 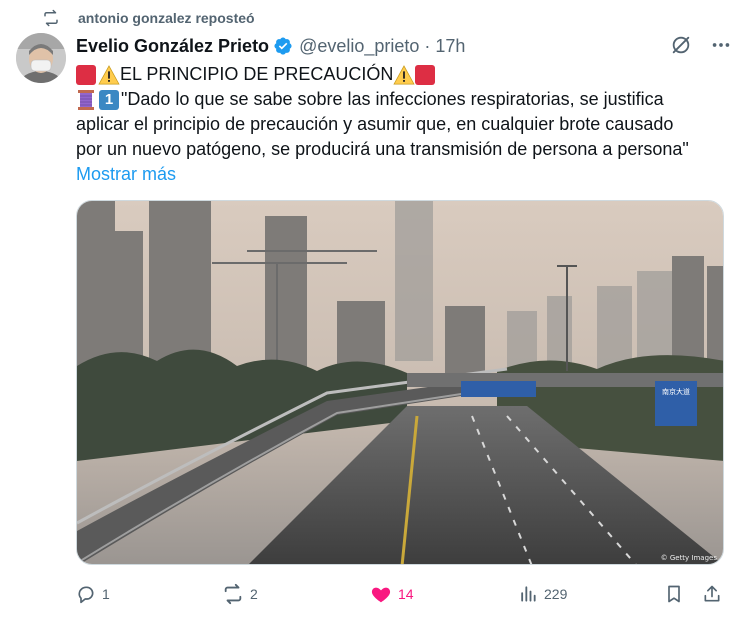 What do you see at coordinates (257, 74) in the screenshot?
I see `tweet-title: EL PRINCIPIO DE PRECAUCIÓN` at bounding box center [257, 74].